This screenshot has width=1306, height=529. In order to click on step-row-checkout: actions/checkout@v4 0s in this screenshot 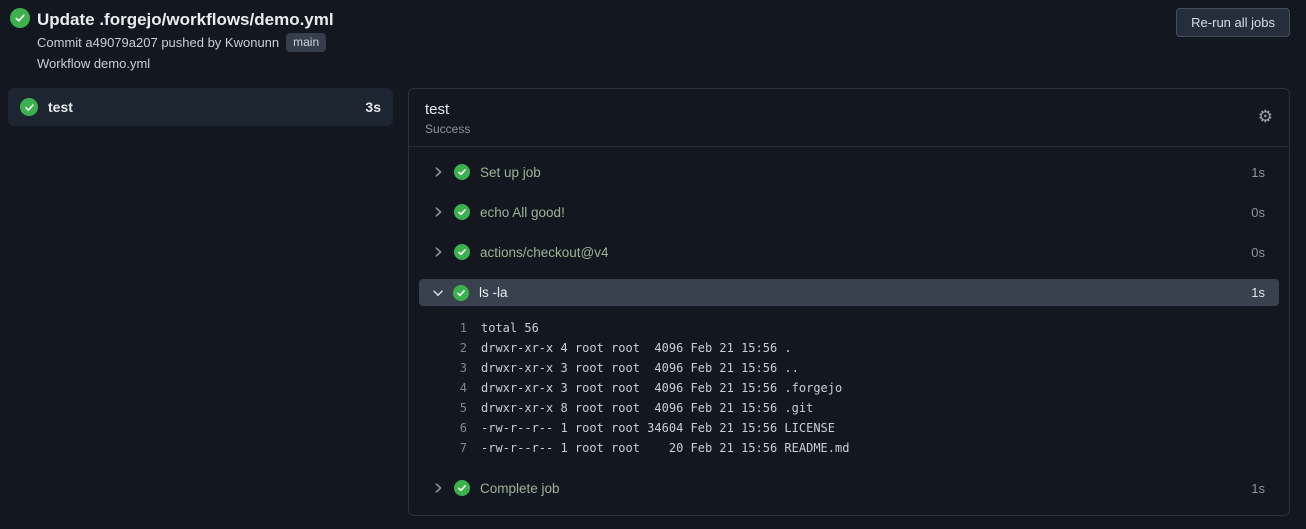, I will do `click(849, 252)`.